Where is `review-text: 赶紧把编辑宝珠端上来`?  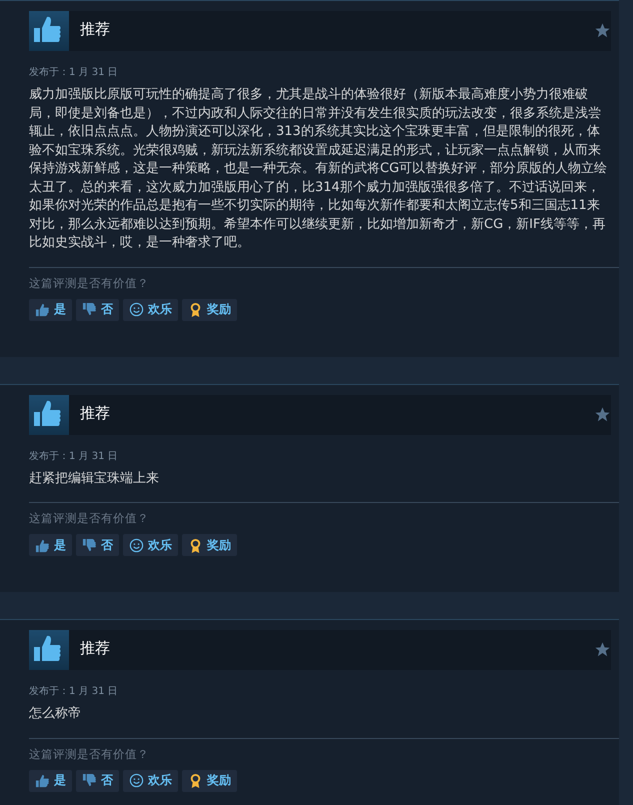
review-text: 赶紧把编辑宝珠端上来 is located at coordinates (94, 479).